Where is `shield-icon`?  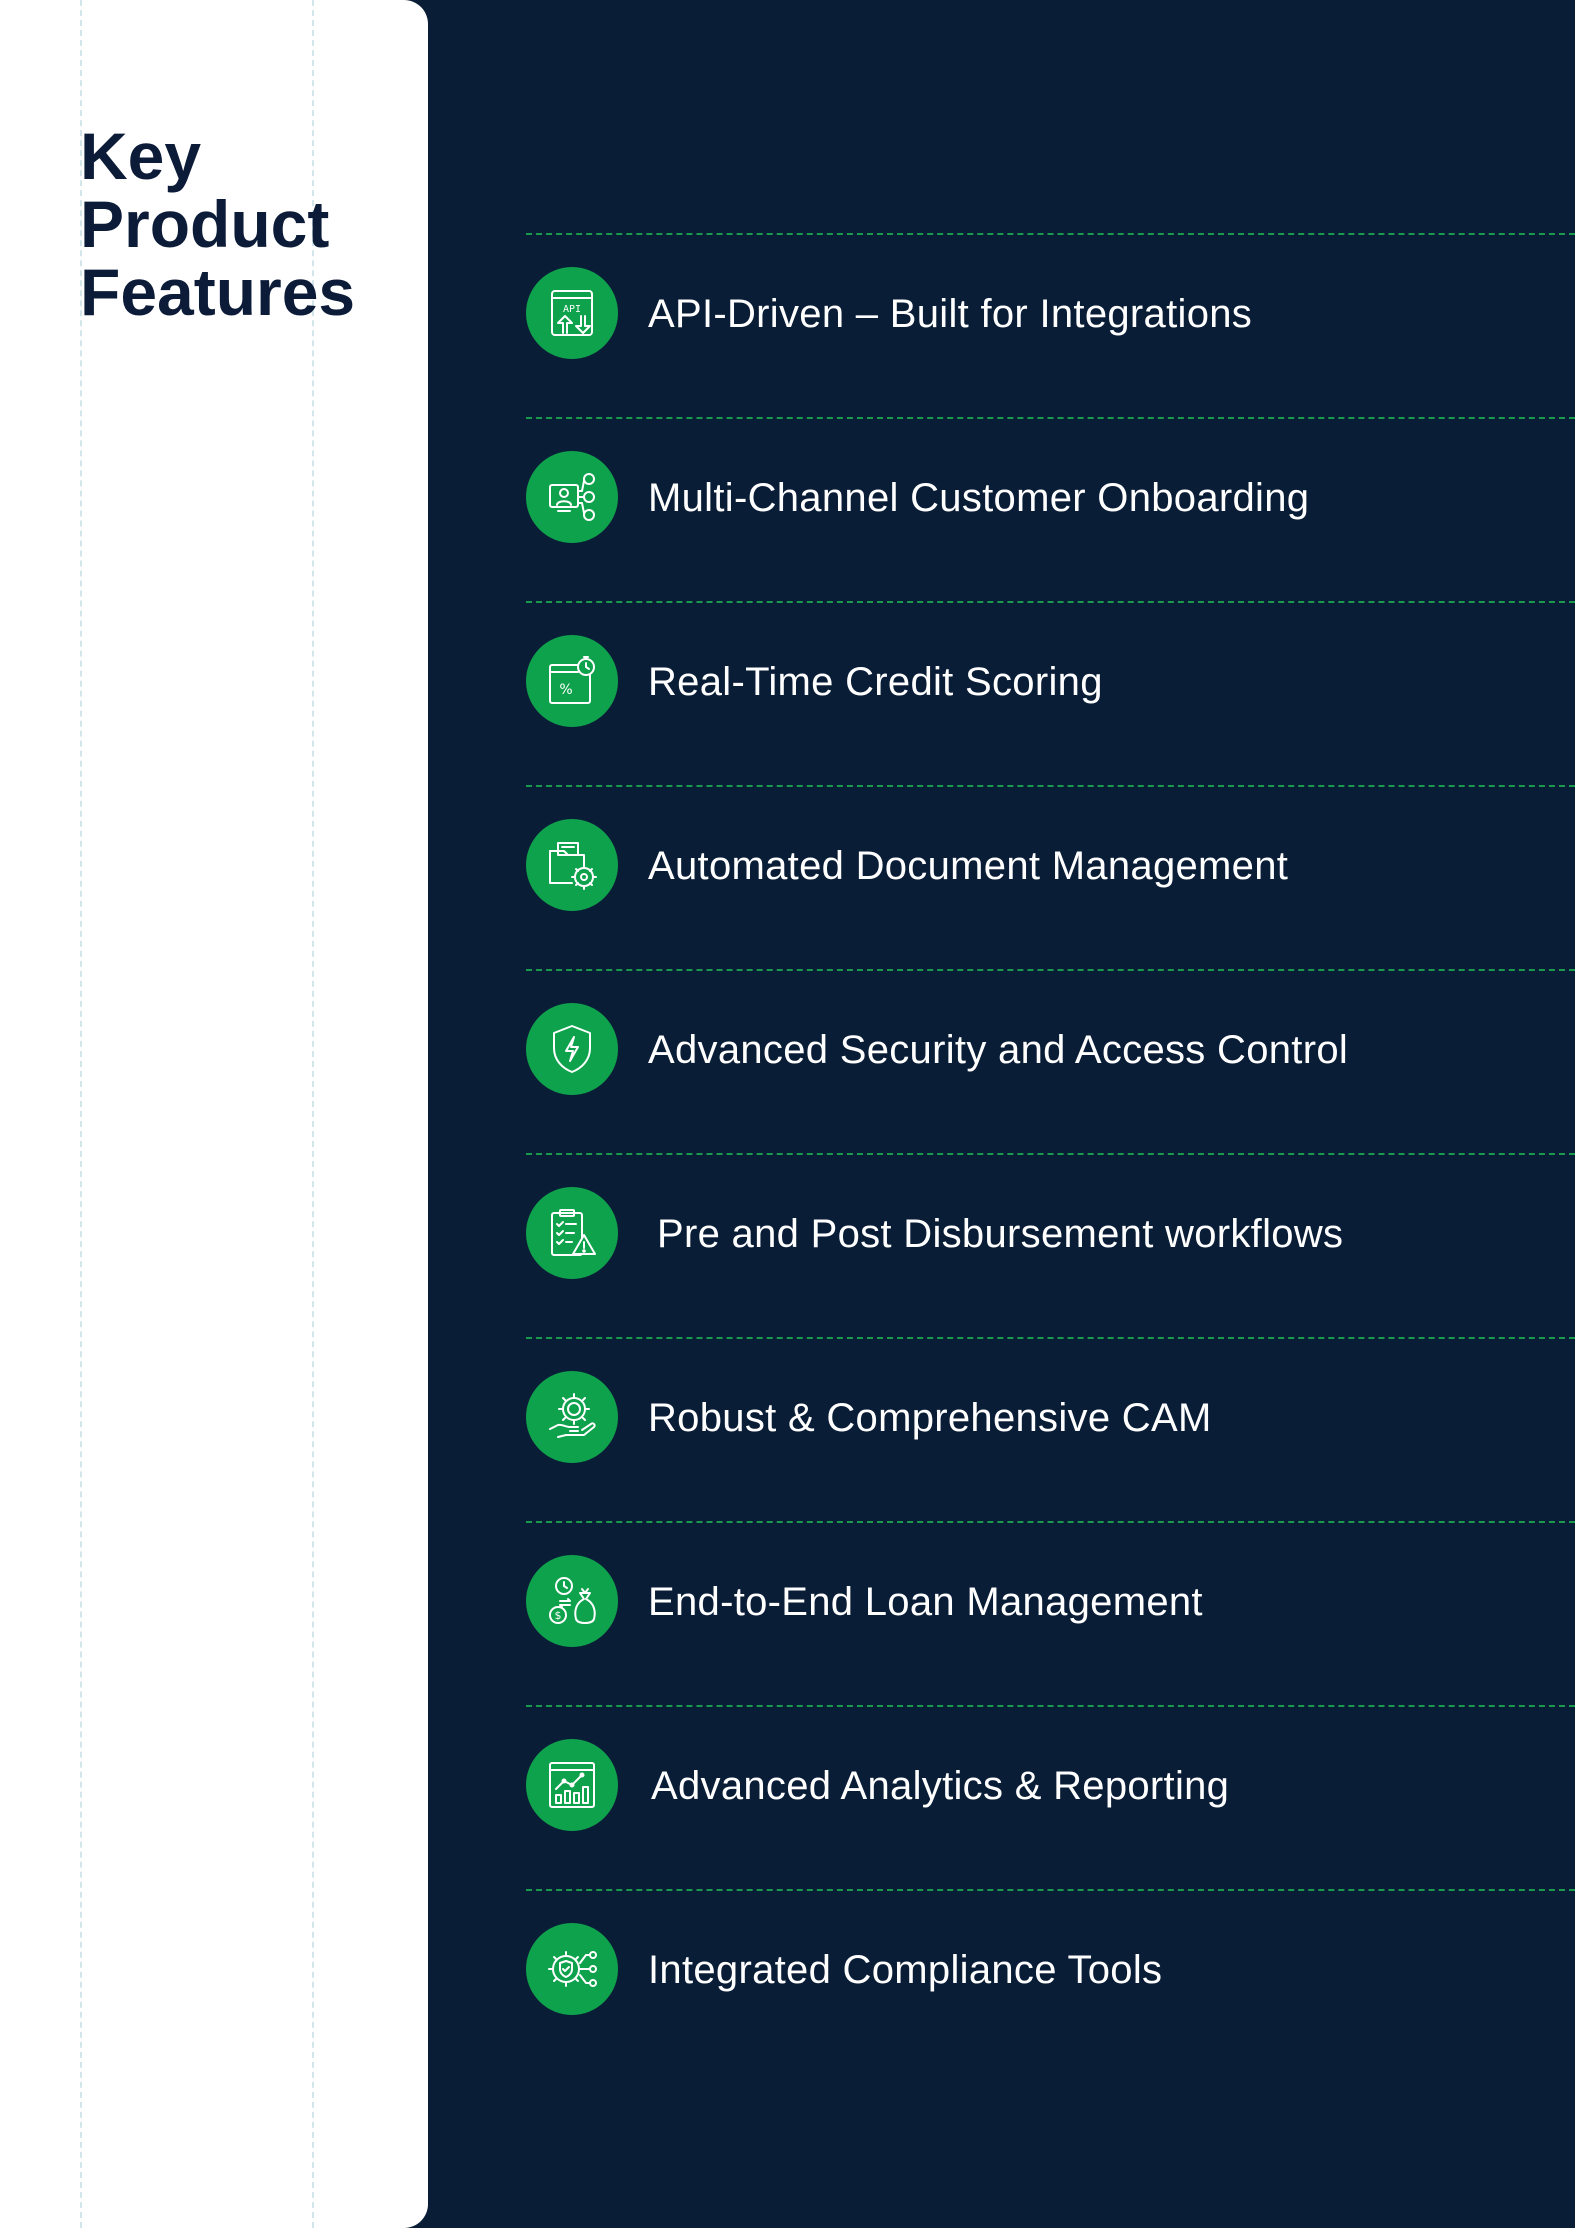 shield-icon is located at coordinates (572, 1049).